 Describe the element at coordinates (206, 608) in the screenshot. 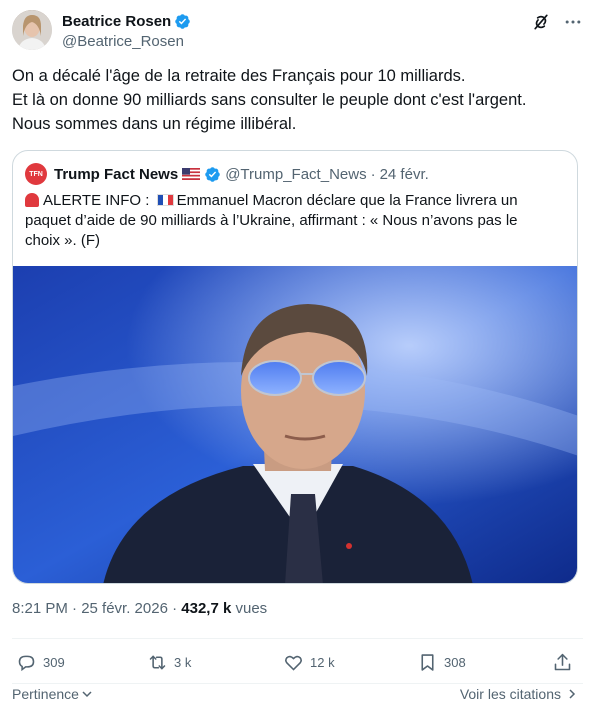

I see `views-count: 432,7 k` at that location.